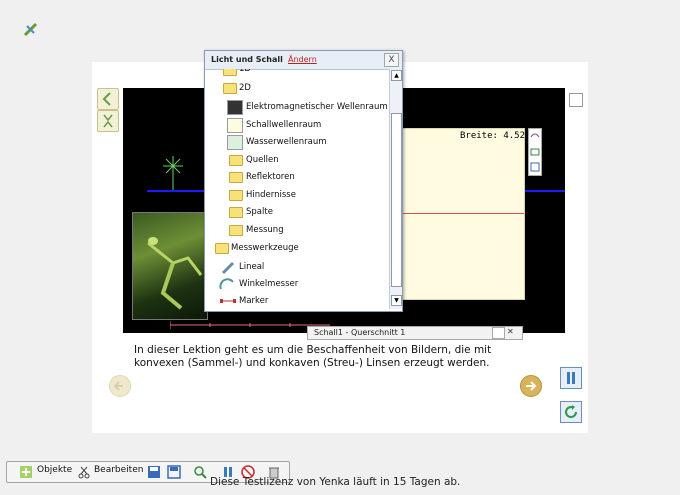  What do you see at coordinates (154, 472) in the screenshot?
I see `save-icon` at bounding box center [154, 472].